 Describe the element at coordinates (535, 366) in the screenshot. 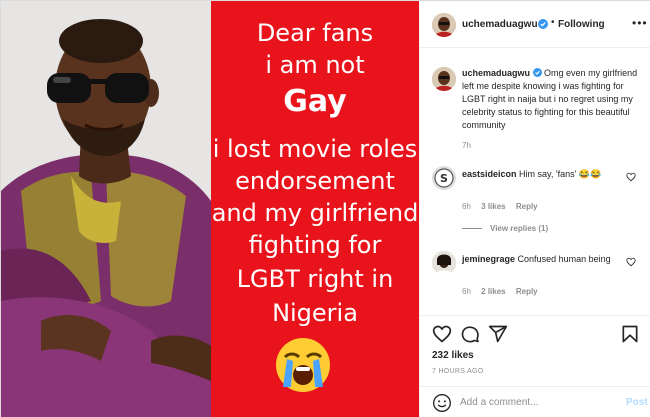

I see `post-actions: 232 likes 7 HOURS AGO Post` at that location.